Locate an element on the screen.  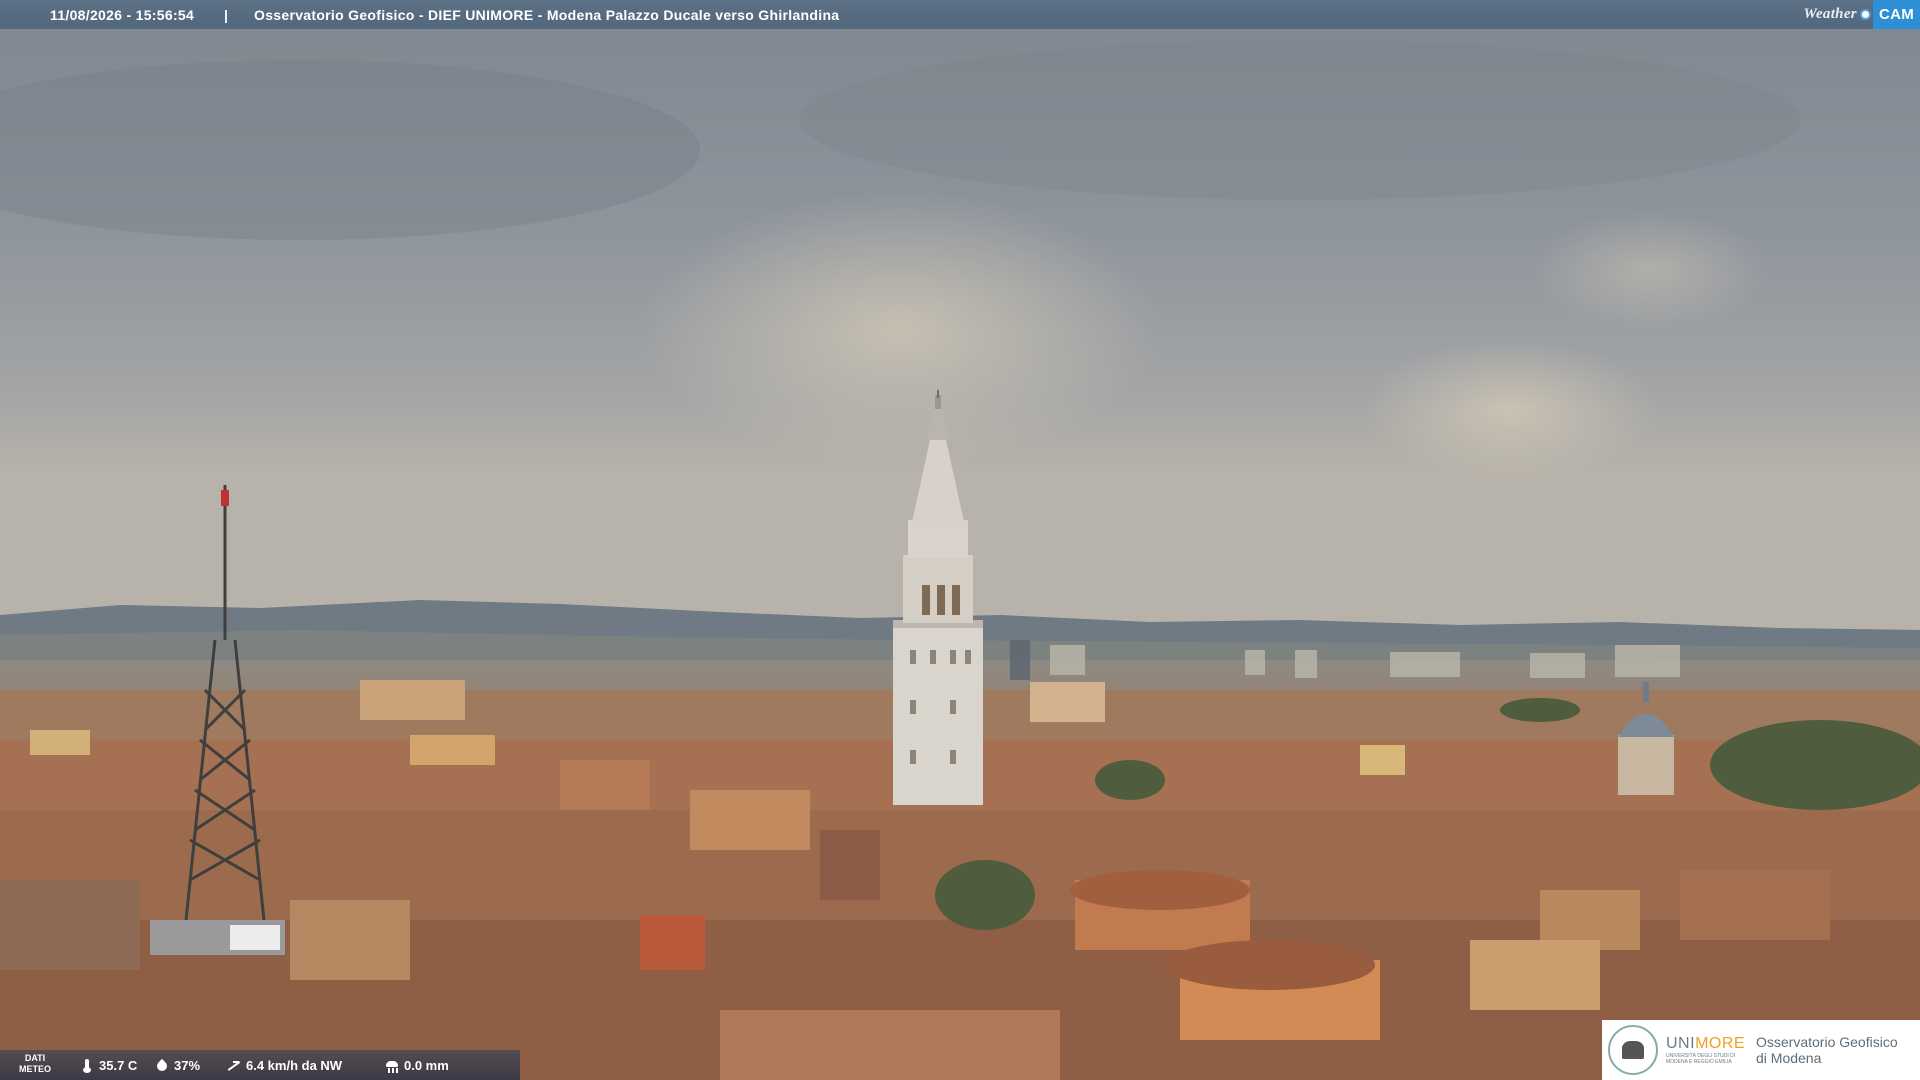
meteo-label-line1: DATI is located at coordinates (35, 1058).